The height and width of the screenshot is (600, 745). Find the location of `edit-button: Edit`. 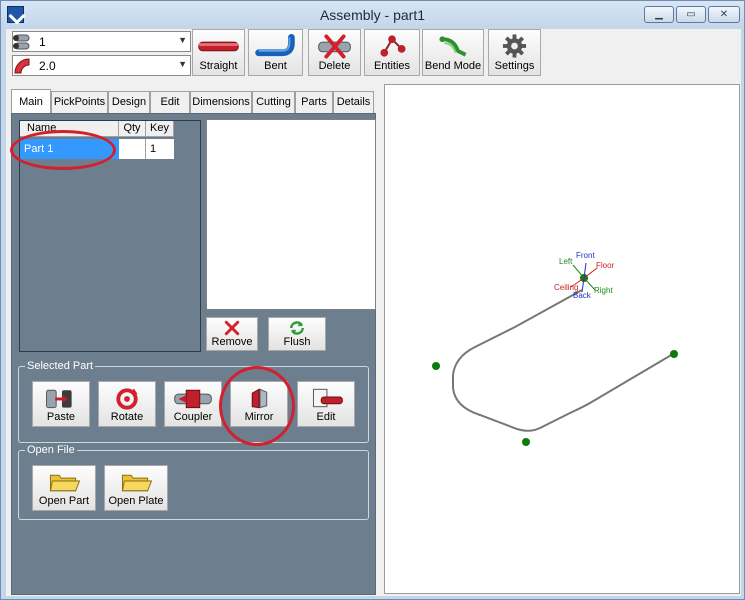

edit-button: Edit is located at coordinates (326, 404).